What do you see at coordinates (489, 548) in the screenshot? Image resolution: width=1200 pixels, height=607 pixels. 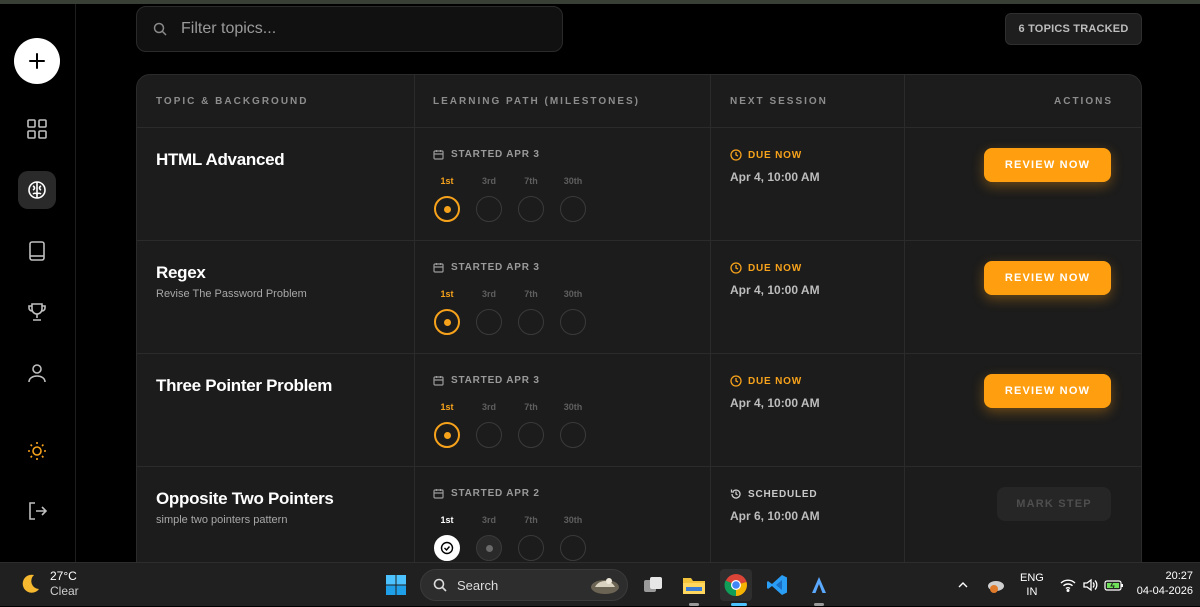 I see `milestone-next` at bounding box center [489, 548].